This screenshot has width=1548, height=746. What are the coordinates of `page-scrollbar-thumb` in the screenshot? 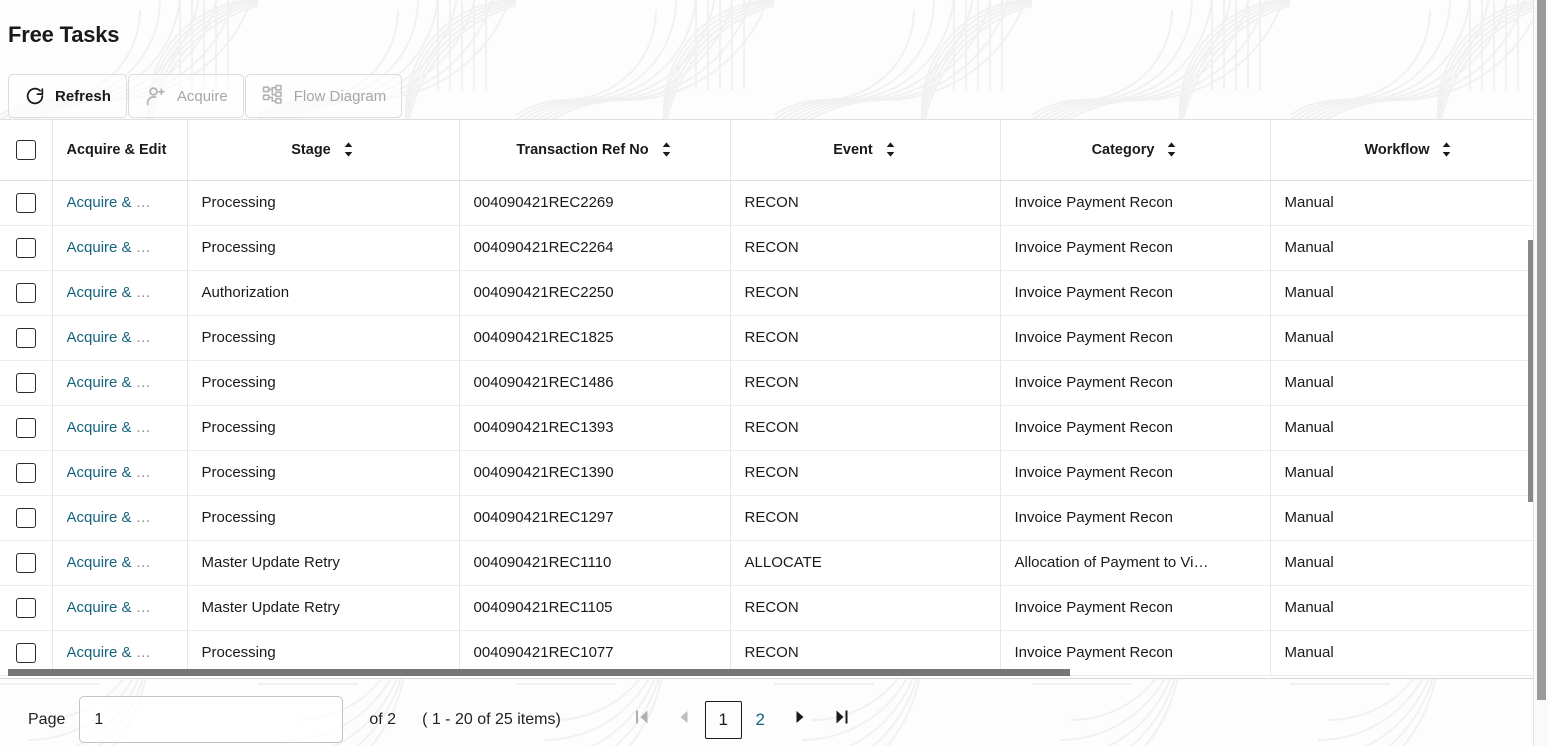 It's located at (1541, 350).